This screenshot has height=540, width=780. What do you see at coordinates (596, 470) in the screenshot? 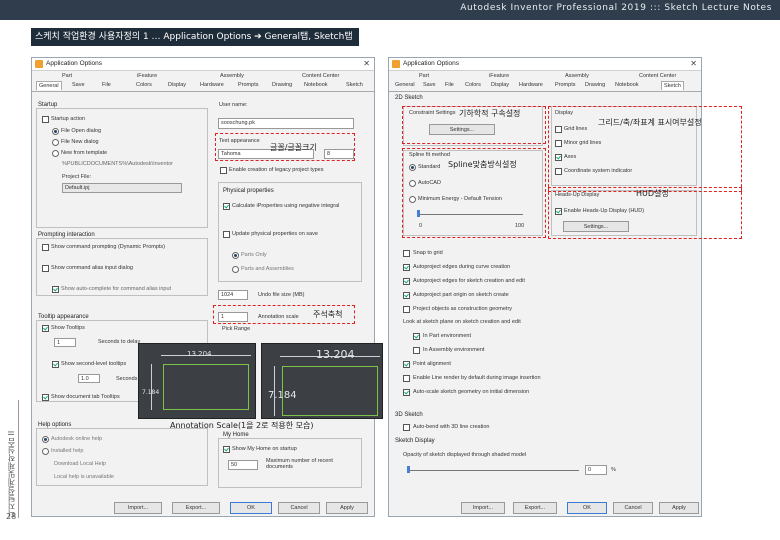
I see `opacity-input: 0` at bounding box center [596, 470].